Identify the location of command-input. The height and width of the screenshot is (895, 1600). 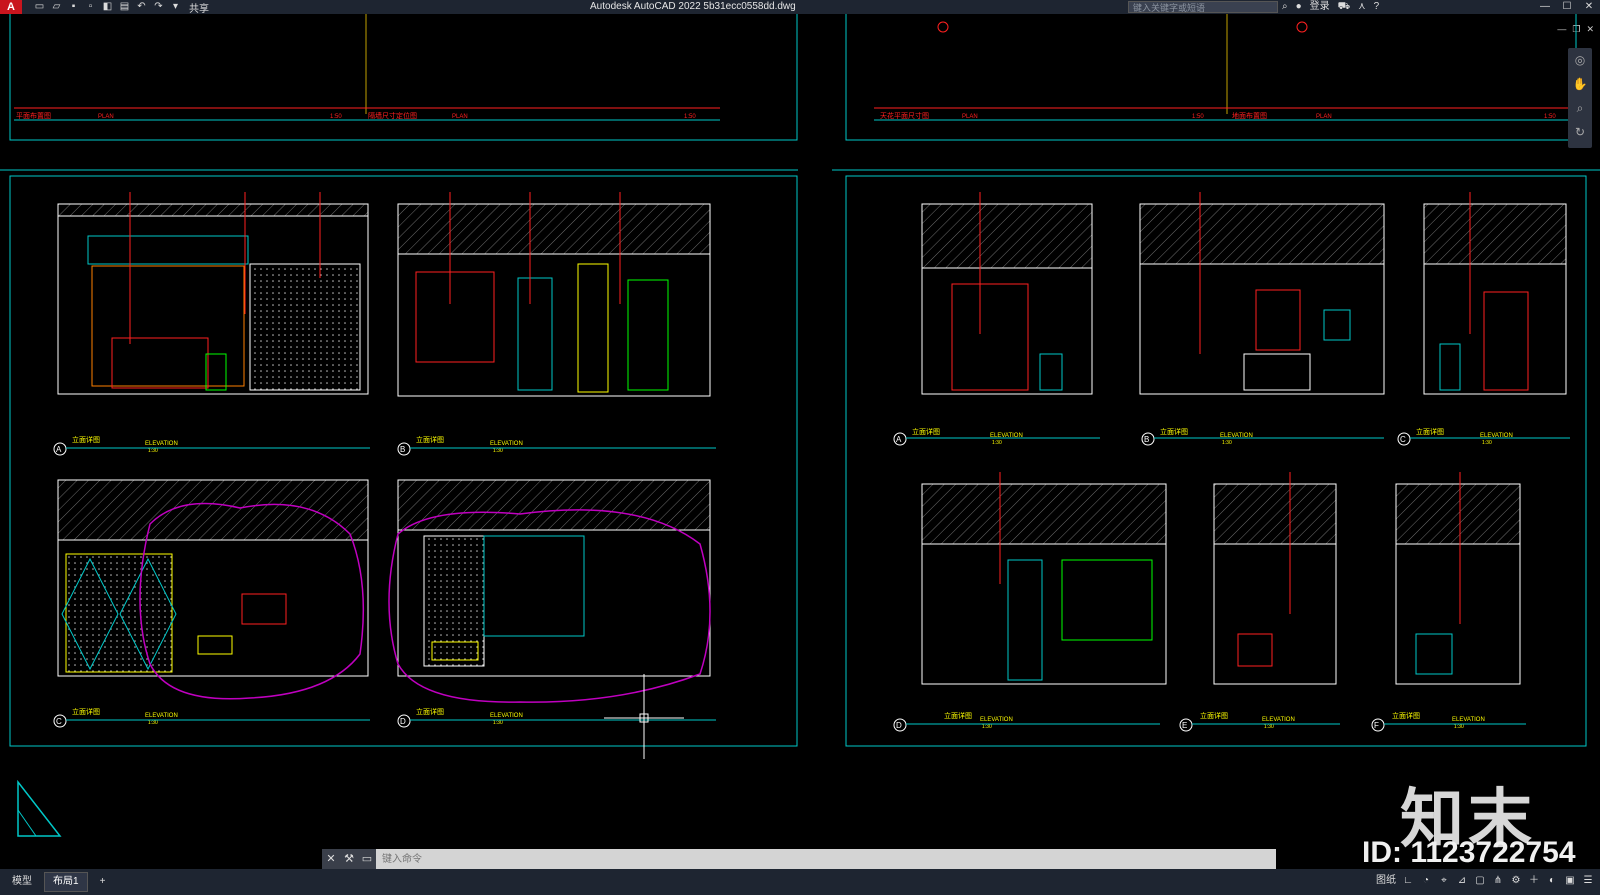
(826, 859).